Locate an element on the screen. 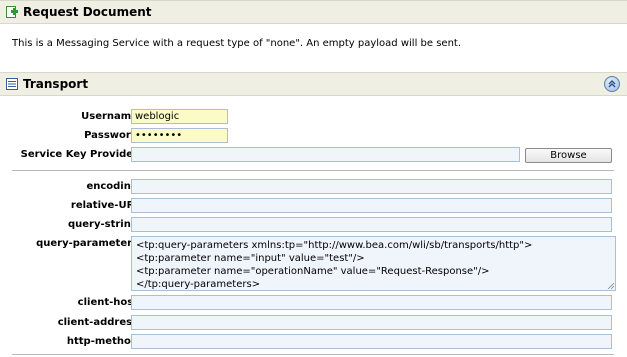 This screenshot has width=627, height=357. query-parameters-line: </tp:query-parameters> is located at coordinates (198, 284).